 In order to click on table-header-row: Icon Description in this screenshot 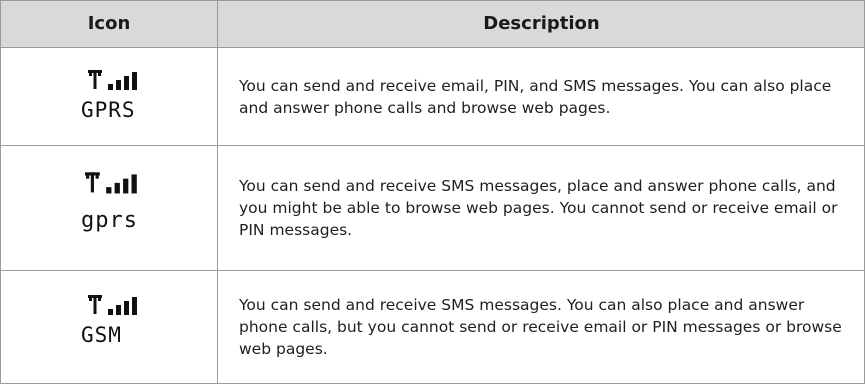, I will do `click(432, 24)`.